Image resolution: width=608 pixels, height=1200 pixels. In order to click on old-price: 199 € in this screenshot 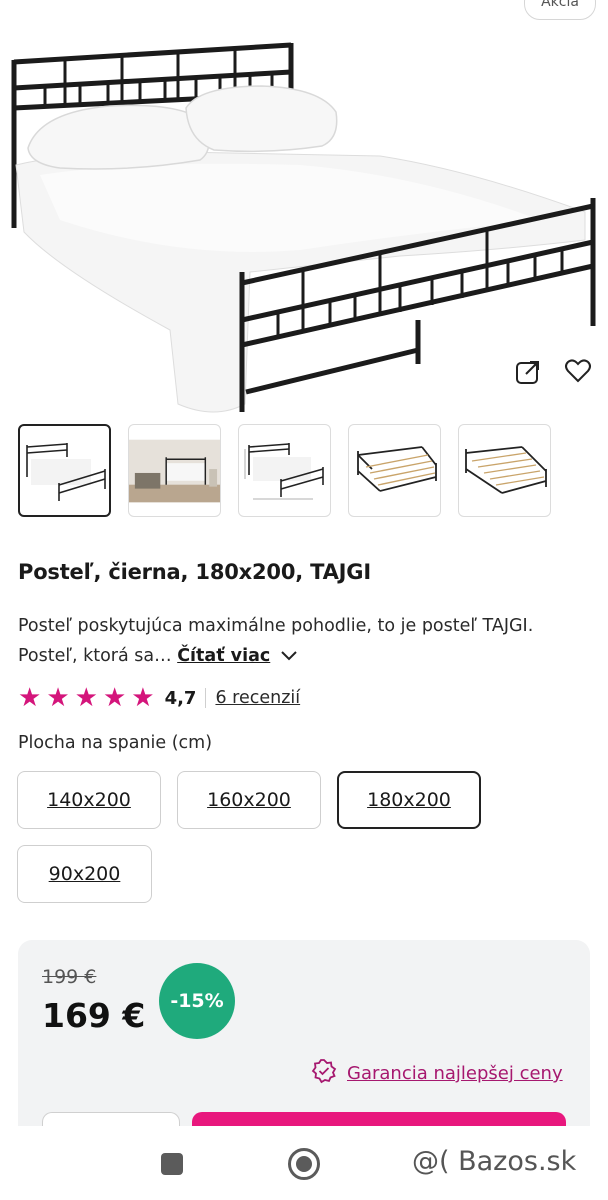, I will do `click(69, 977)`.